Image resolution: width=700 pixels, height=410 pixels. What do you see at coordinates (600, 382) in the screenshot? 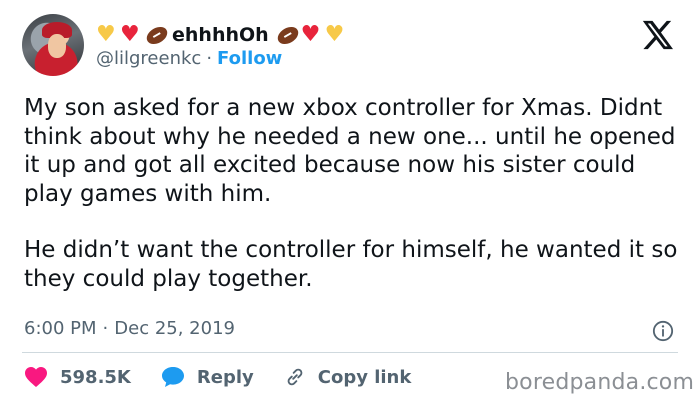
I see `watermark: boredpanda.com` at bounding box center [600, 382].